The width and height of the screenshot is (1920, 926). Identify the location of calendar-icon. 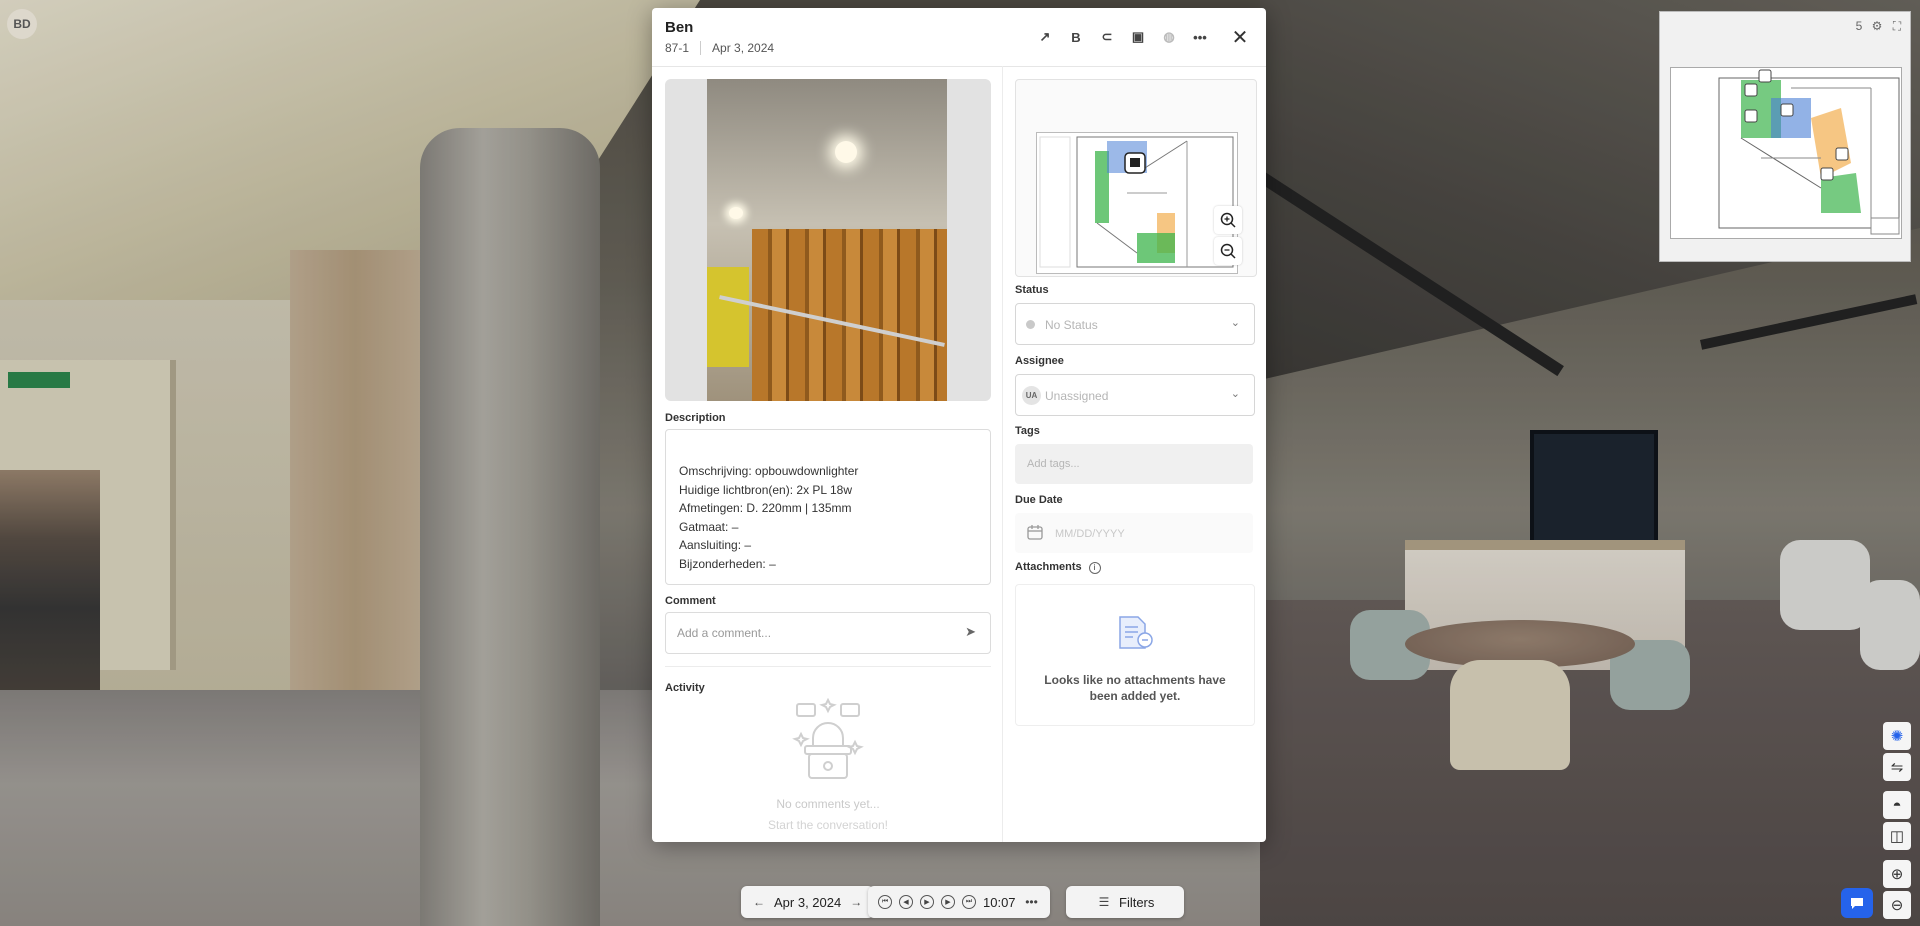
(1035, 532).